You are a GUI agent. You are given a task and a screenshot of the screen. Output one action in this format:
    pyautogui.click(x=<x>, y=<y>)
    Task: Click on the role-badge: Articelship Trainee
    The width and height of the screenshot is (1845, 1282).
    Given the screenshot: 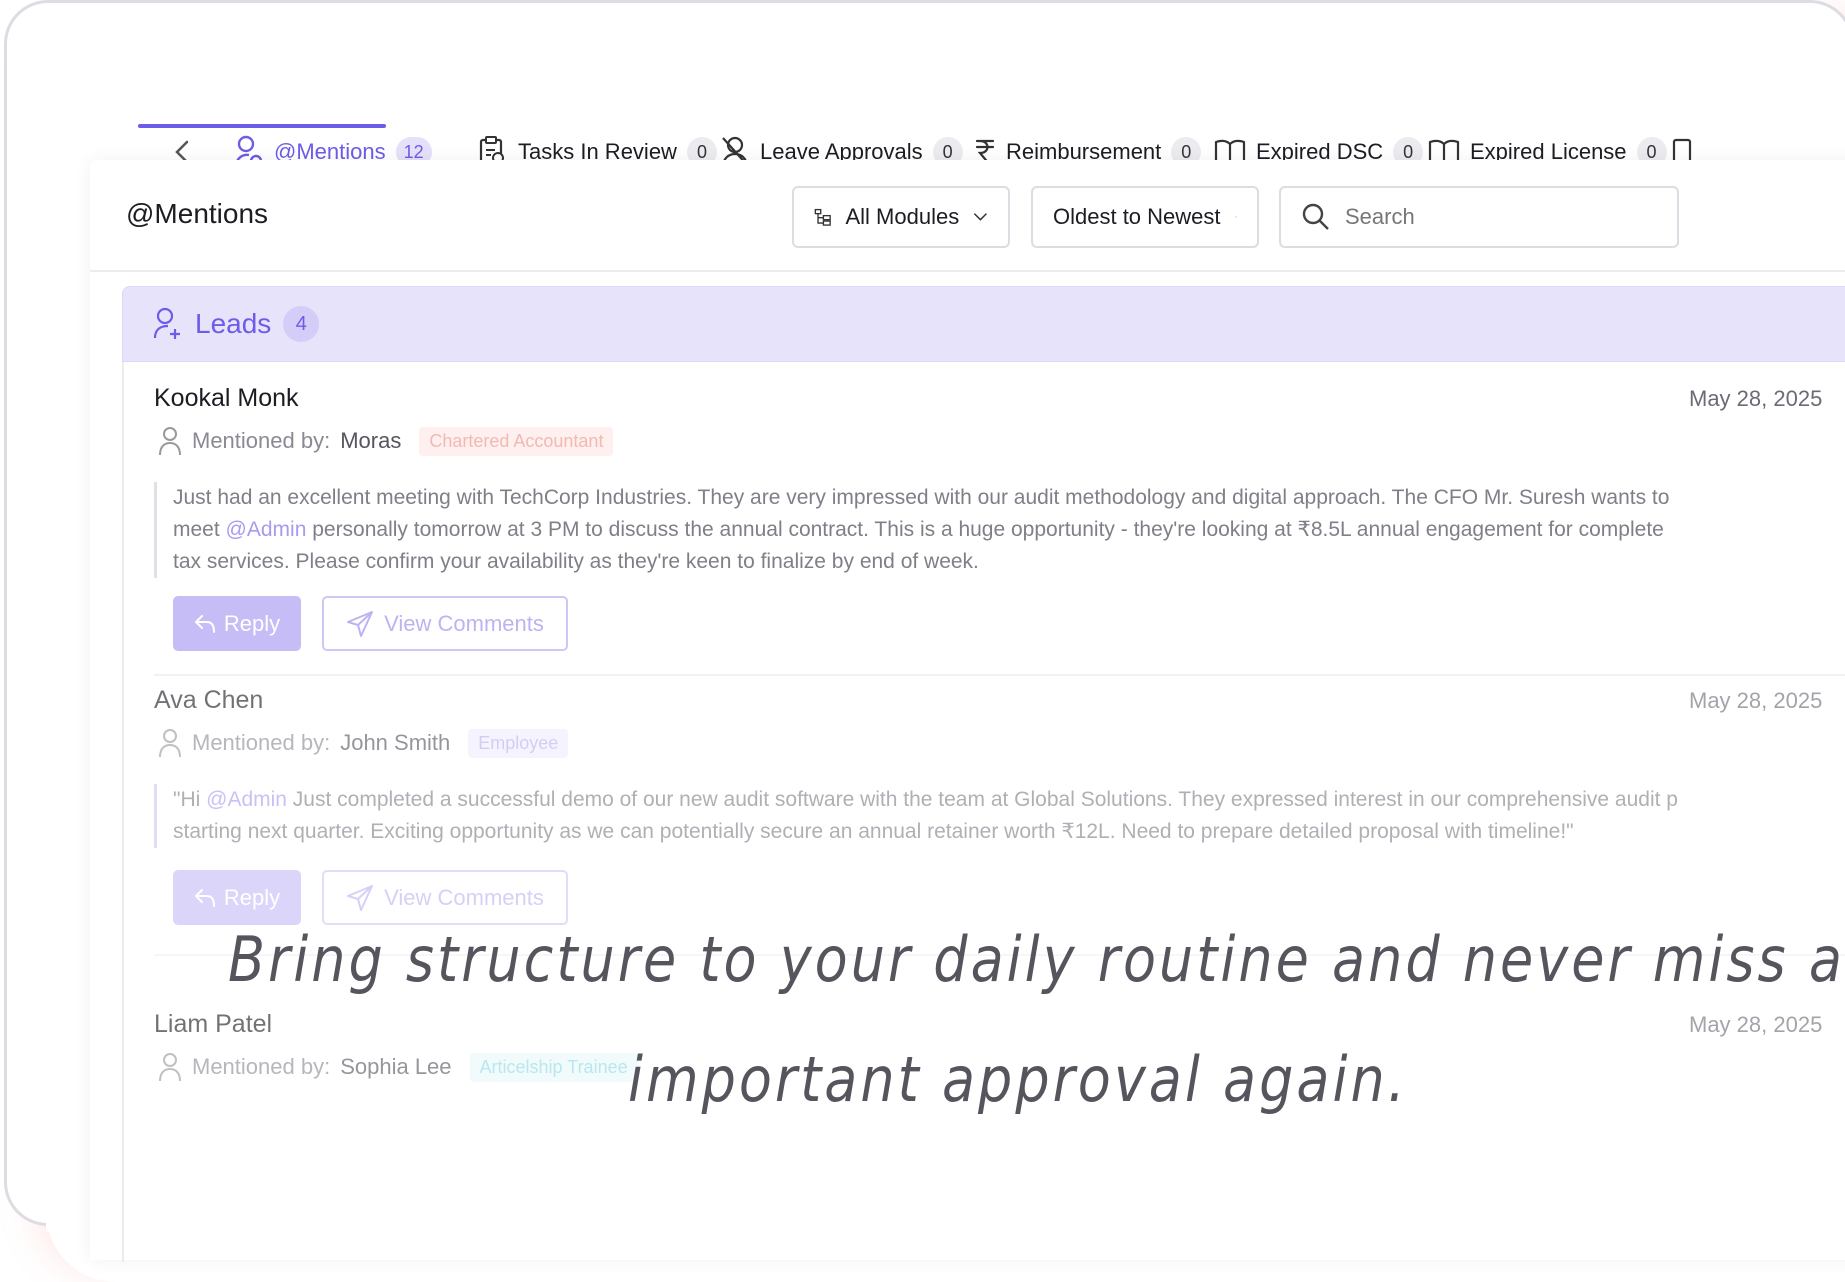 What is the action you would take?
    pyautogui.click(x=553, y=1067)
    